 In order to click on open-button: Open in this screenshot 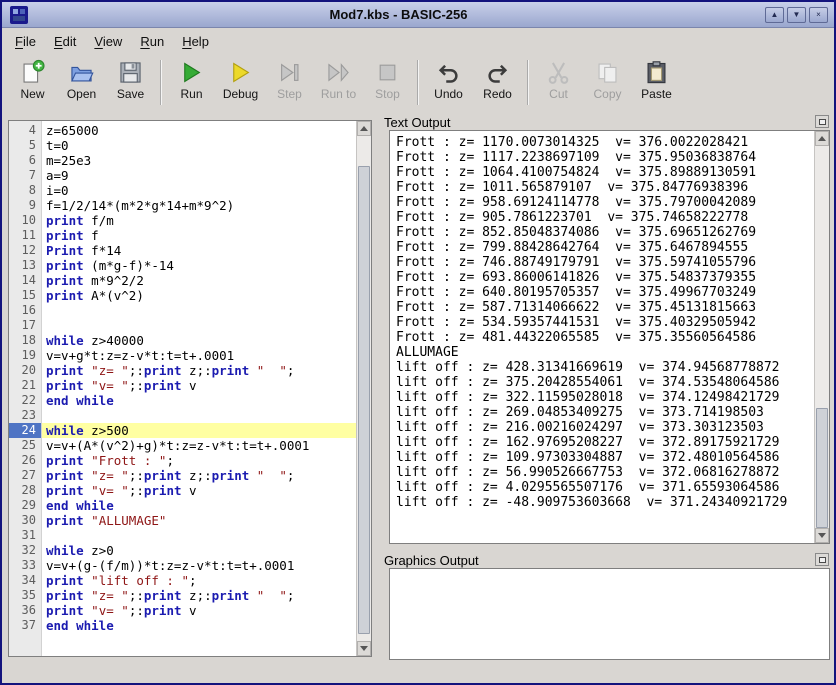, I will do `click(81, 79)`.